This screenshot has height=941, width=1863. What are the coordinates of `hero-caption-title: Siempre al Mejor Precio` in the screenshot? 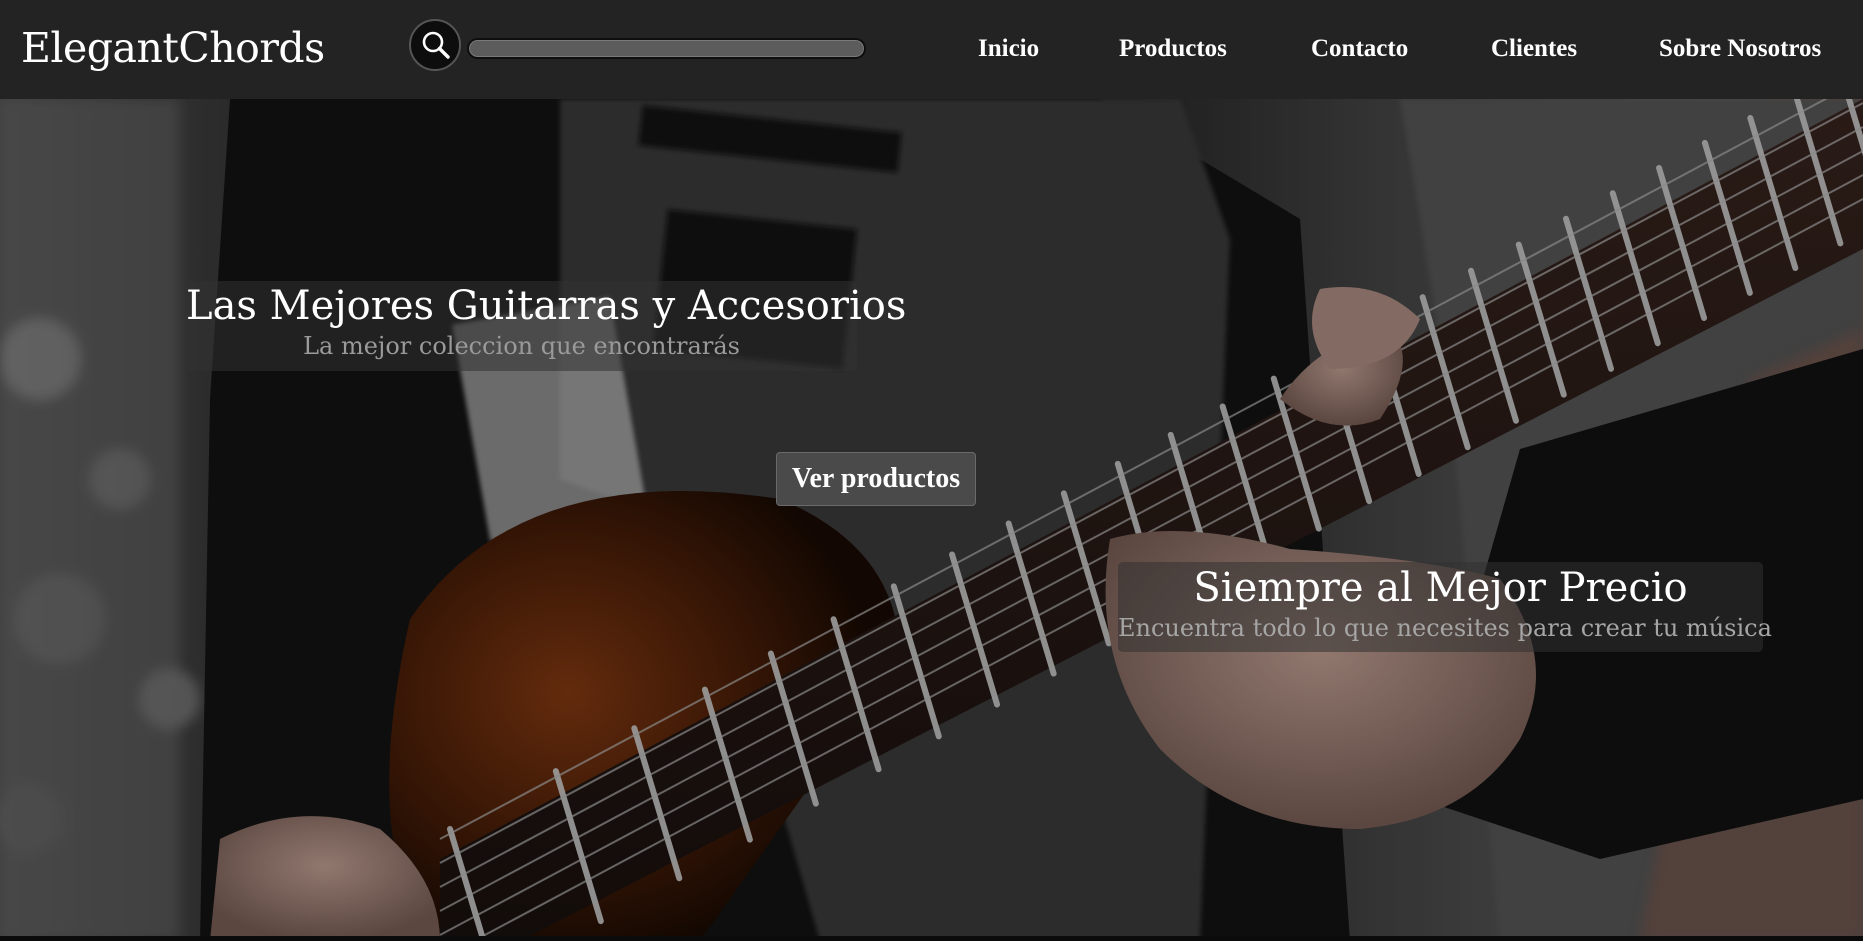 It's located at (1440, 588).